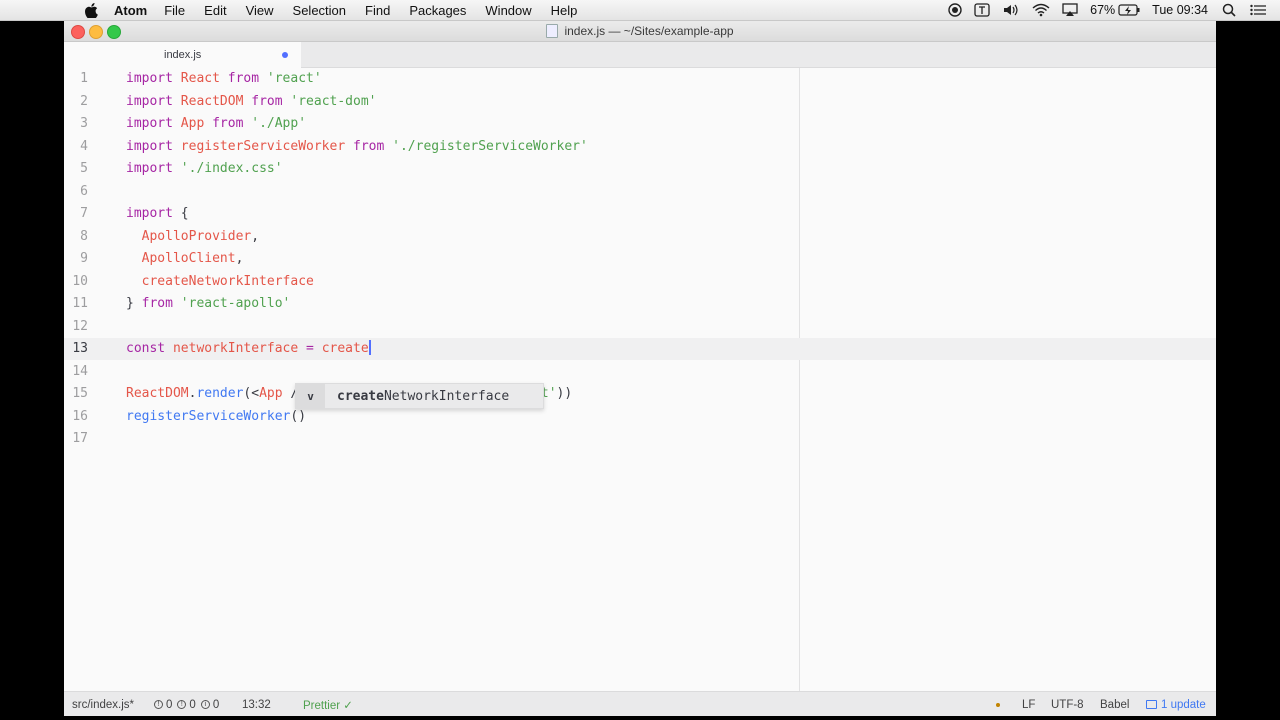 The width and height of the screenshot is (1280, 720). What do you see at coordinates (76, 214) in the screenshot?
I see `line-number: 7` at bounding box center [76, 214].